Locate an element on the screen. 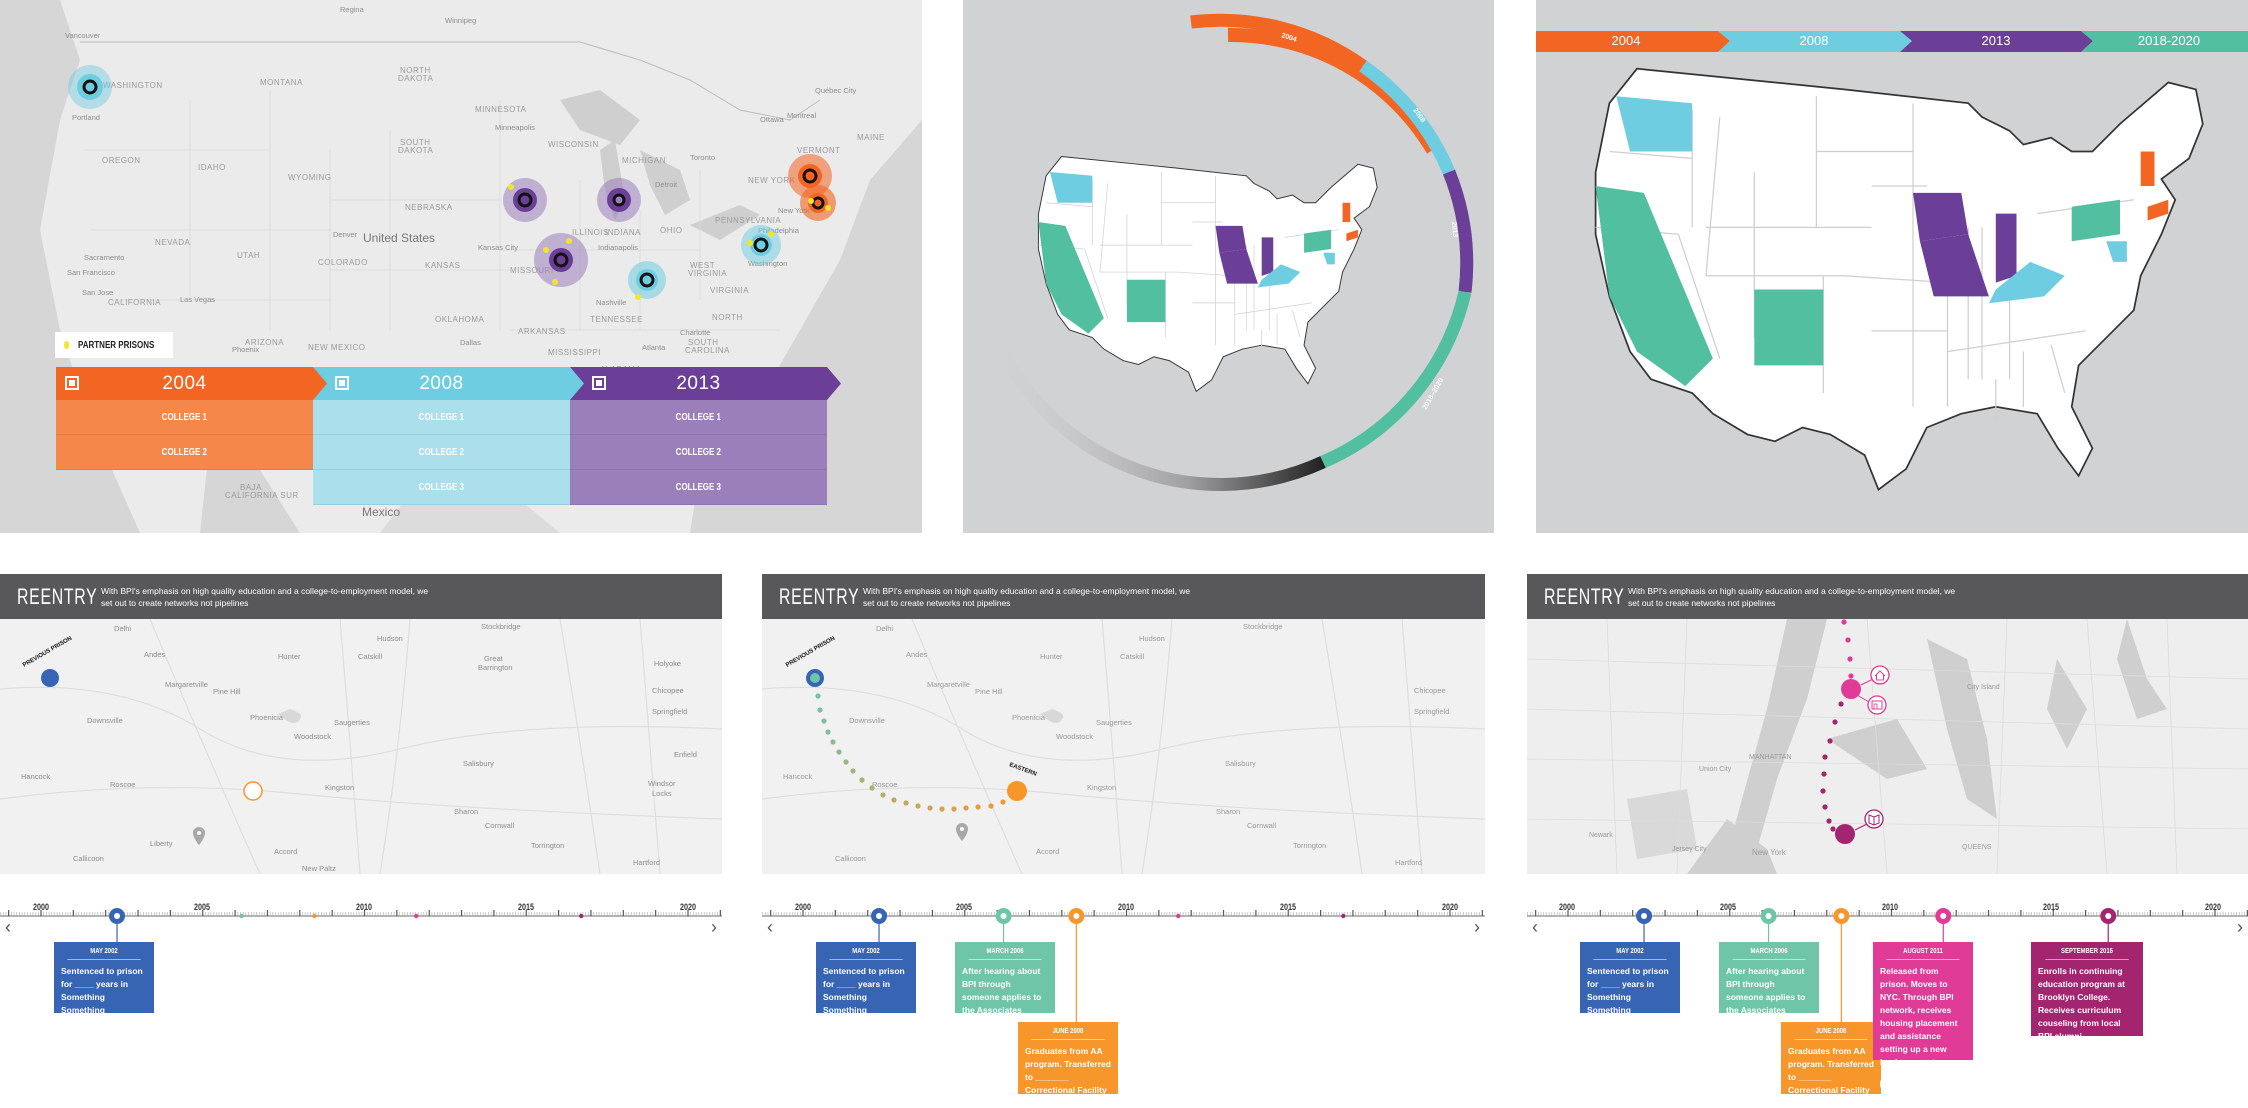 This screenshot has height=1108, width=2248. svg-text: Charlotte is located at coordinates (695, 332).